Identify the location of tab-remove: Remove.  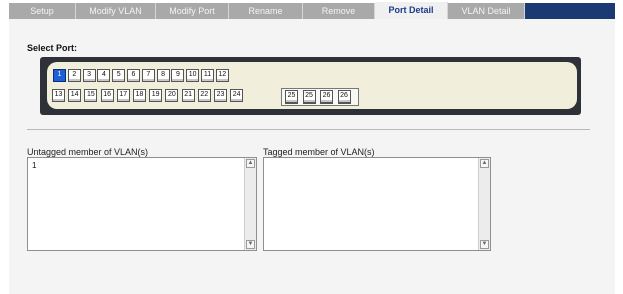
(339, 11).